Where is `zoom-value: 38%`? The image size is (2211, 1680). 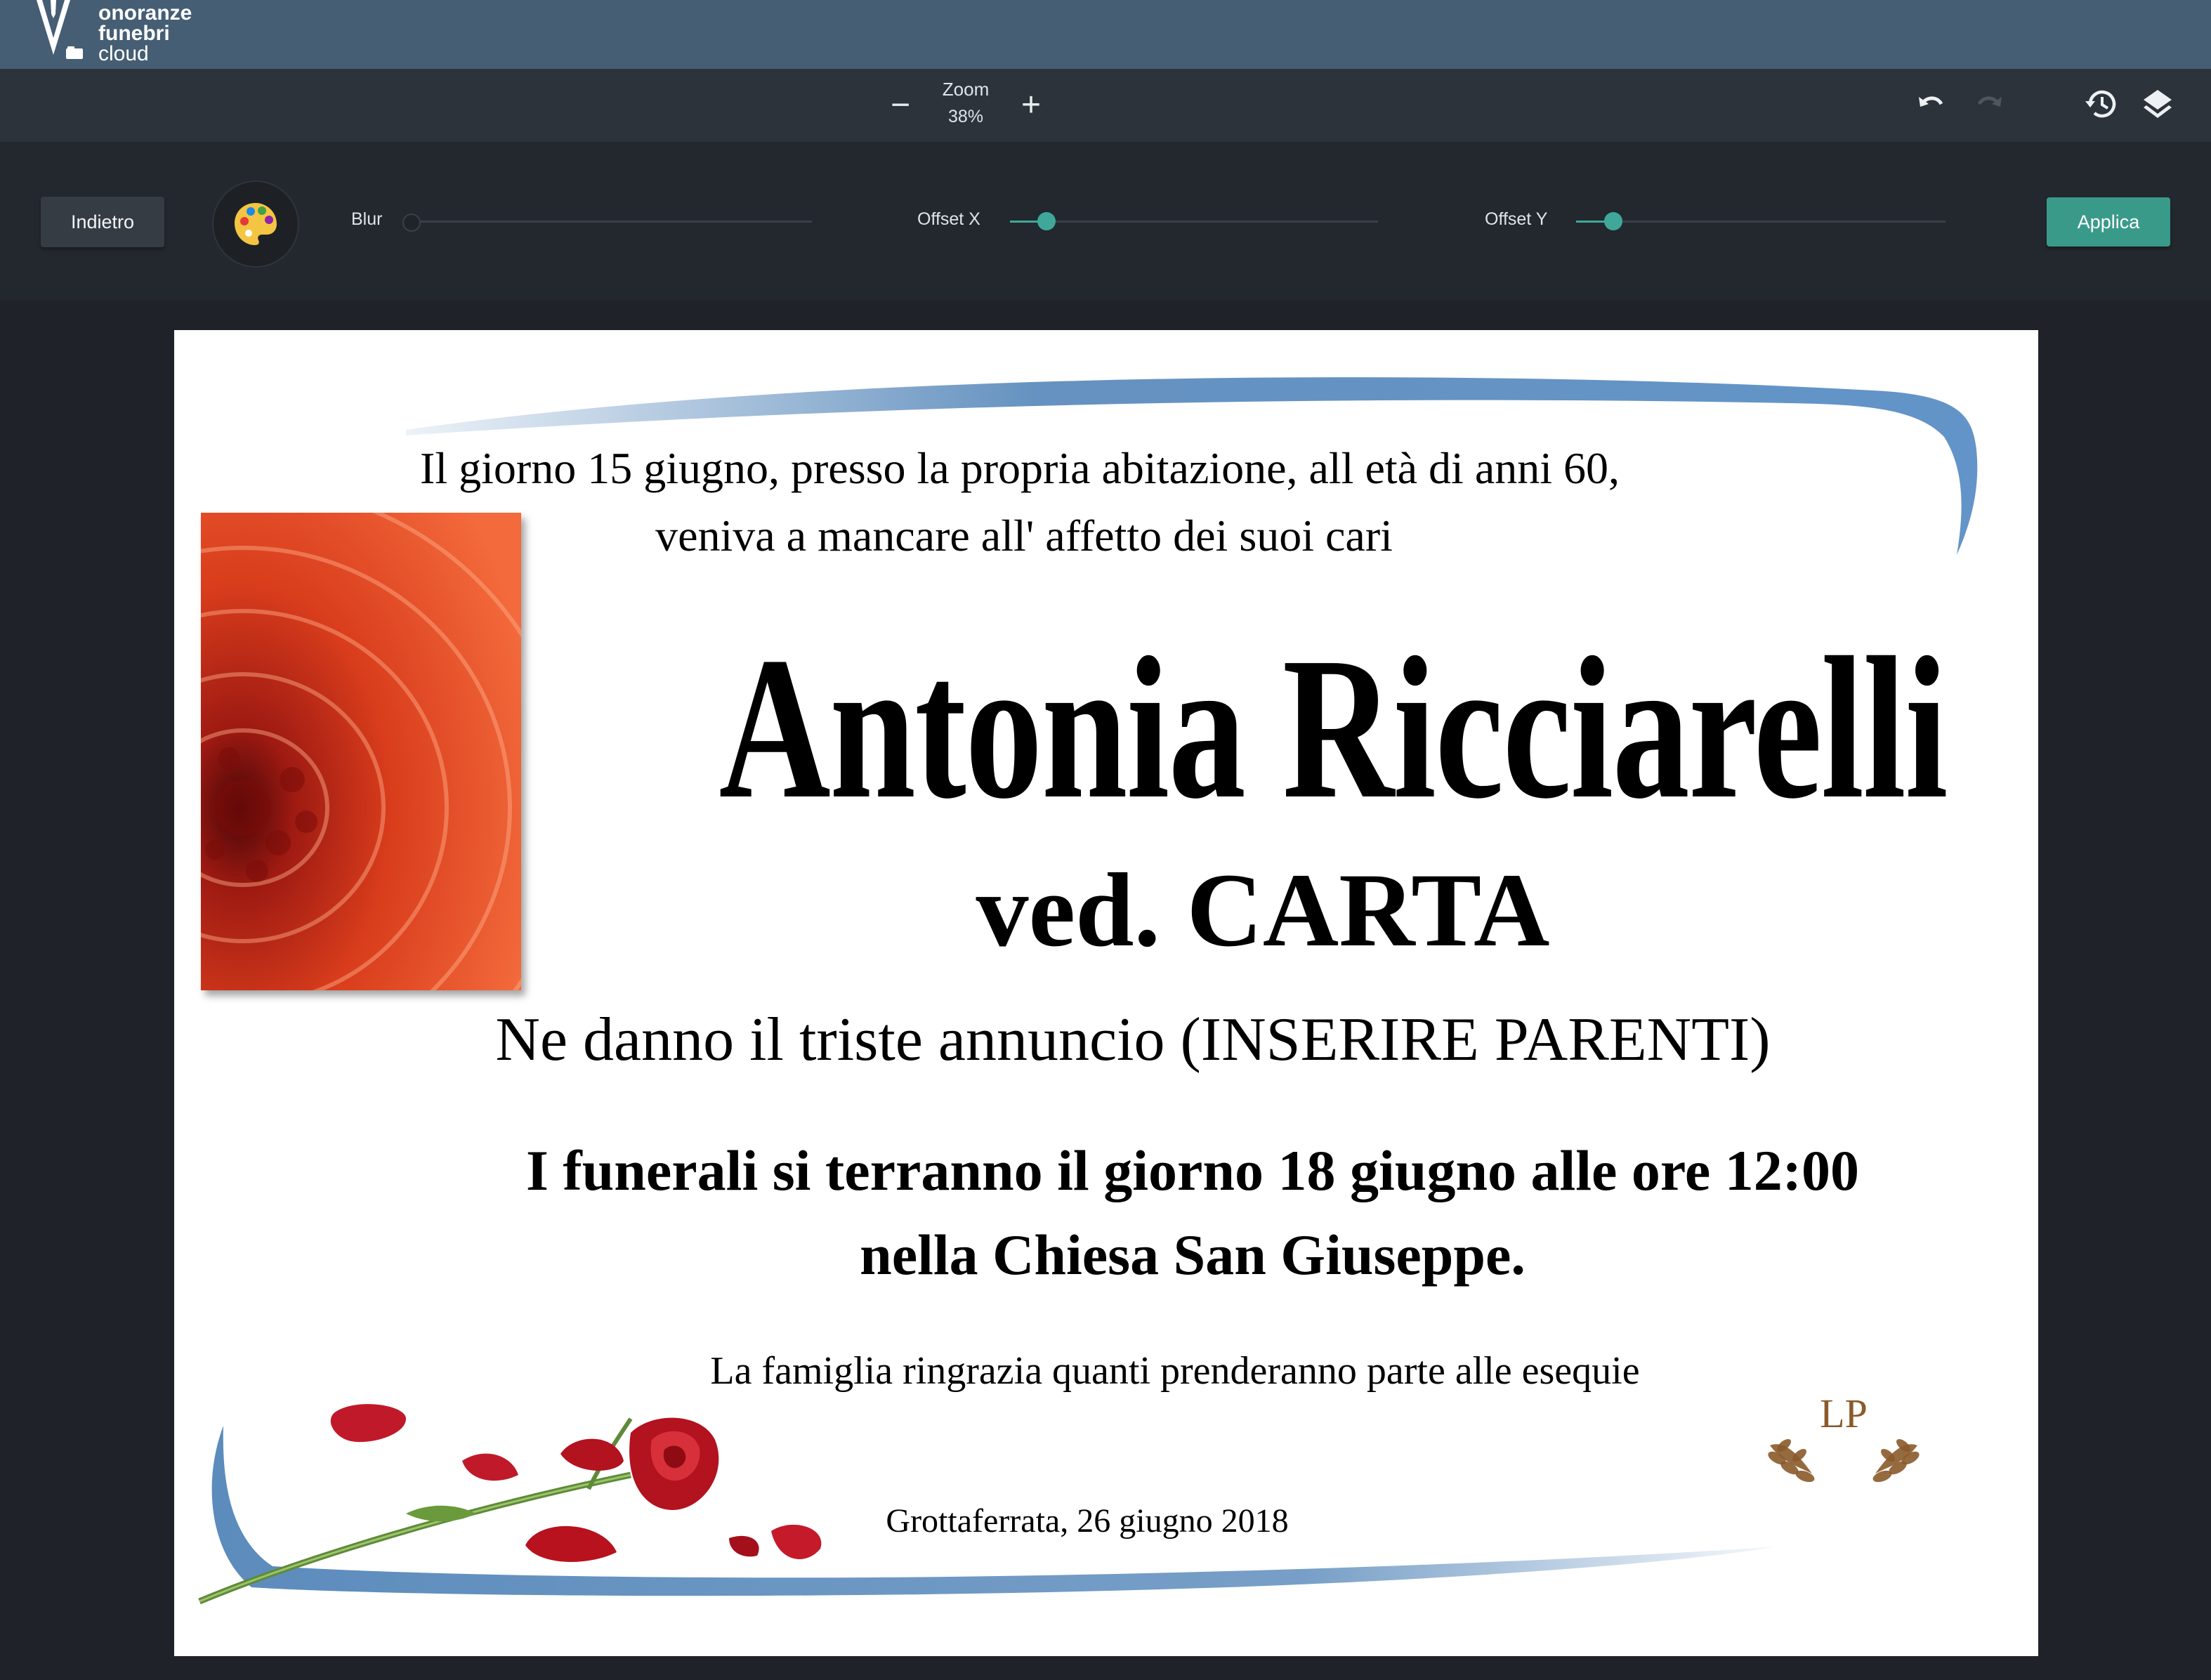
zoom-value: 38% is located at coordinates (965, 117).